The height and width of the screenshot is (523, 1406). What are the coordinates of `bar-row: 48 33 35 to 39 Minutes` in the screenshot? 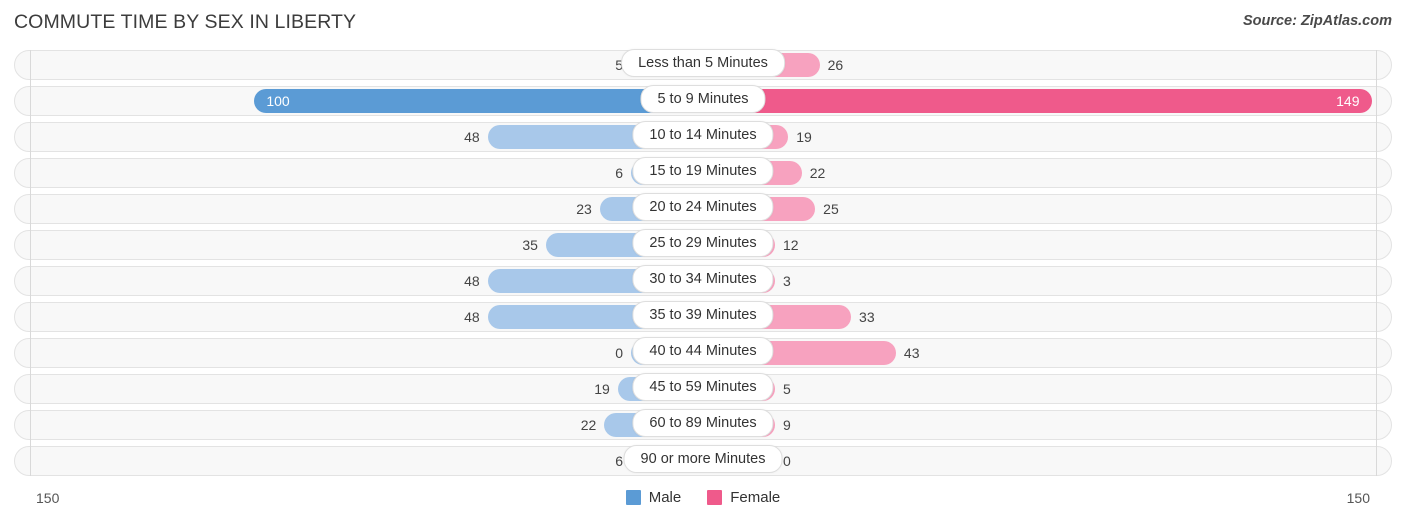 It's located at (703, 316).